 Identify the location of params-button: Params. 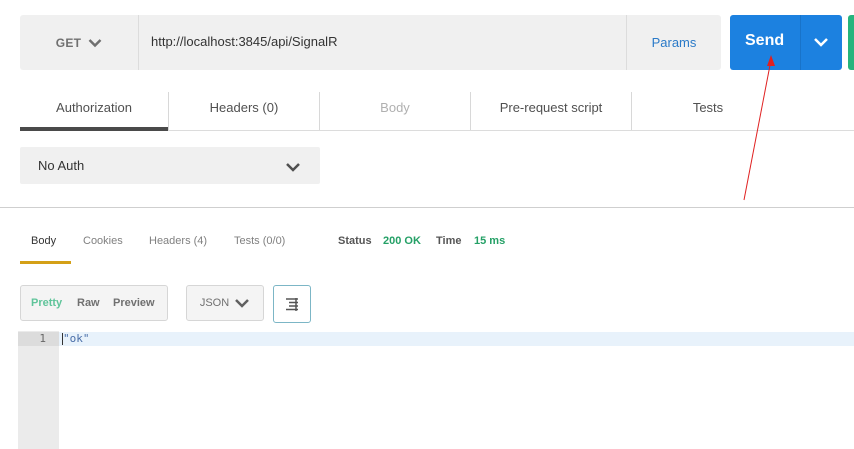
(673, 42).